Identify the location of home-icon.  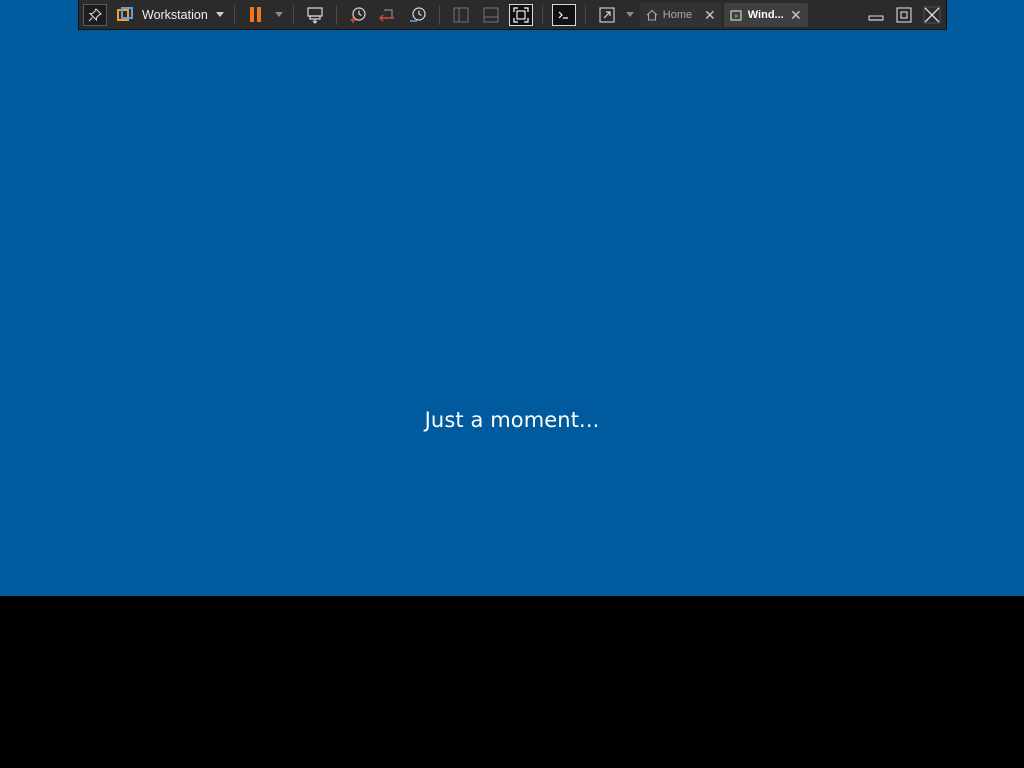
(652, 15).